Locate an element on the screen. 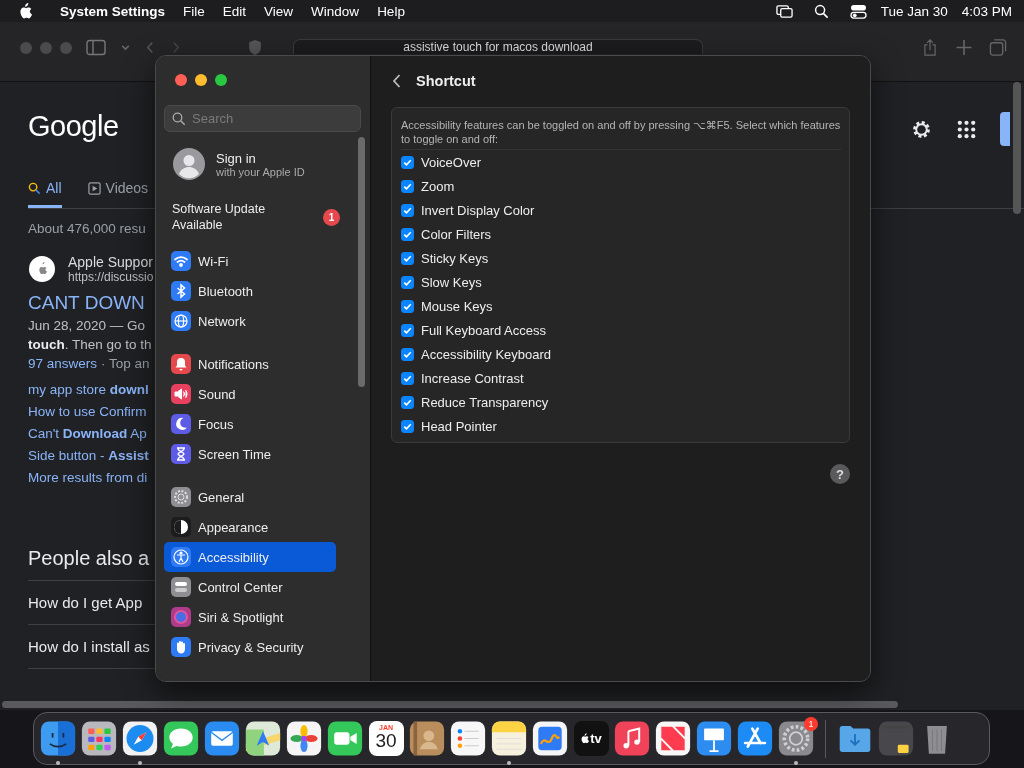 The height and width of the screenshot is (768, 1024). result-link: my app store downl is located at coordinates (88, 390).